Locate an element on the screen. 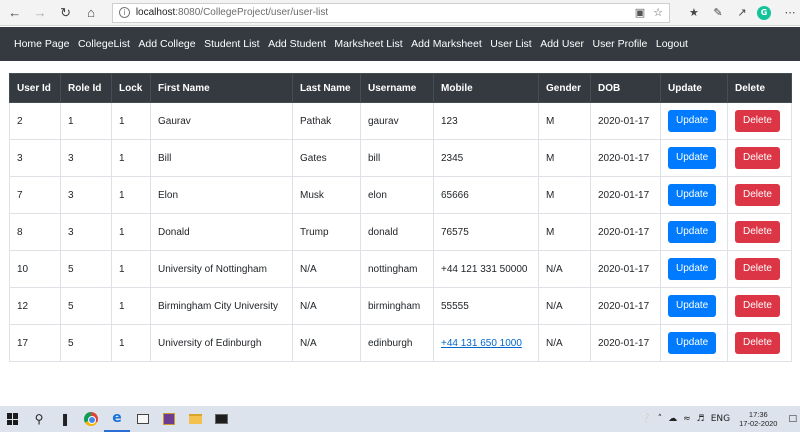 The width and height of the screenshot is (800, 432). cell-last-name: Musk is located at coordinates (326, 195).